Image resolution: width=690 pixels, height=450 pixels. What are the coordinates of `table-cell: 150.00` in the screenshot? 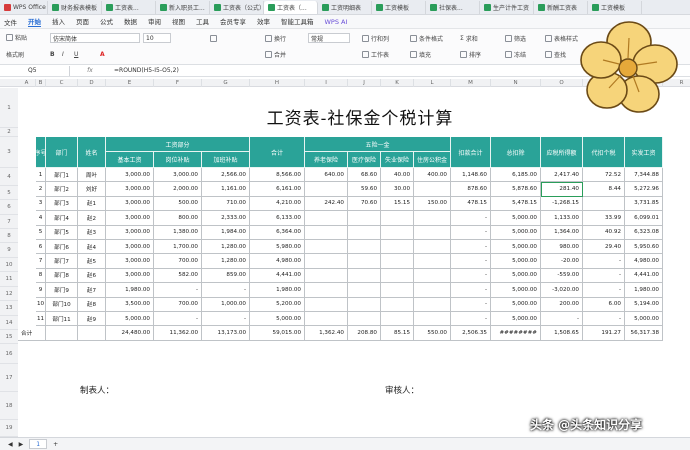 It's located at (432, 204).